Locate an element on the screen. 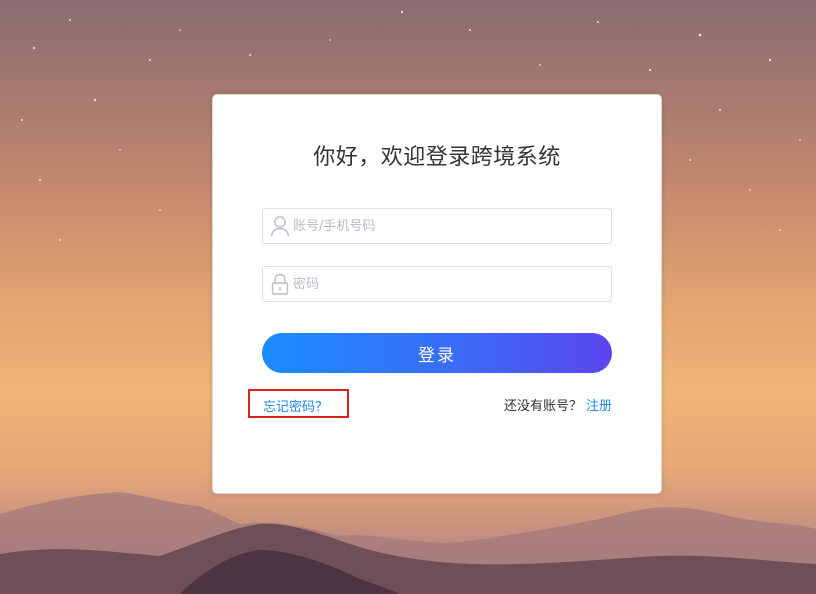  account-input is located at coordinates (448, 226).